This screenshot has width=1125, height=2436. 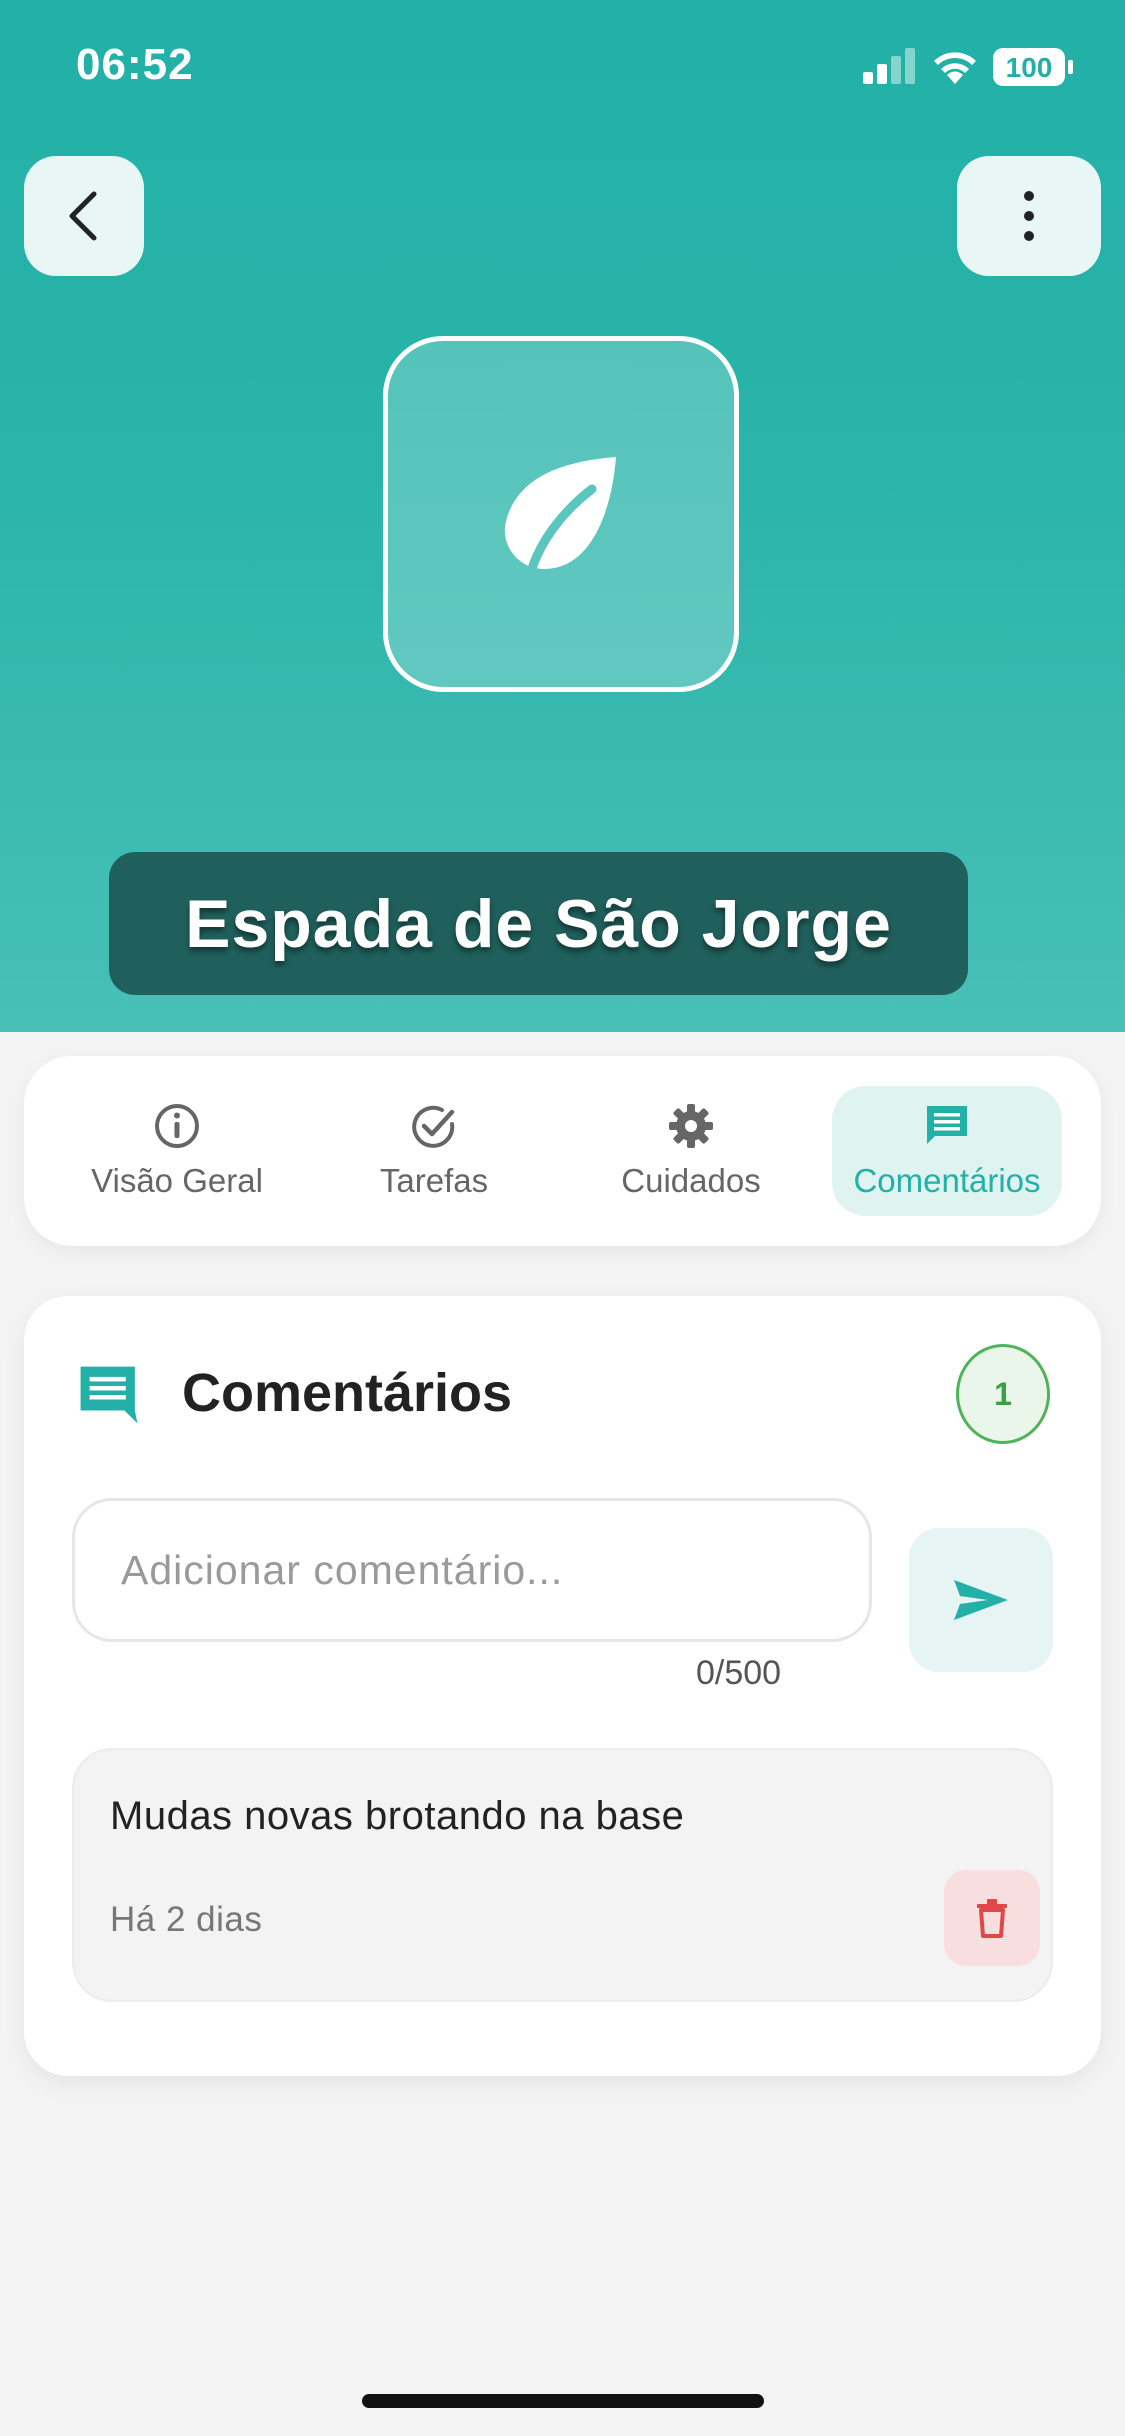 What do you see at coordinates (135, 64) in the screenshot?
I see `status-time: 06:52` at bounding box center [135, 64].